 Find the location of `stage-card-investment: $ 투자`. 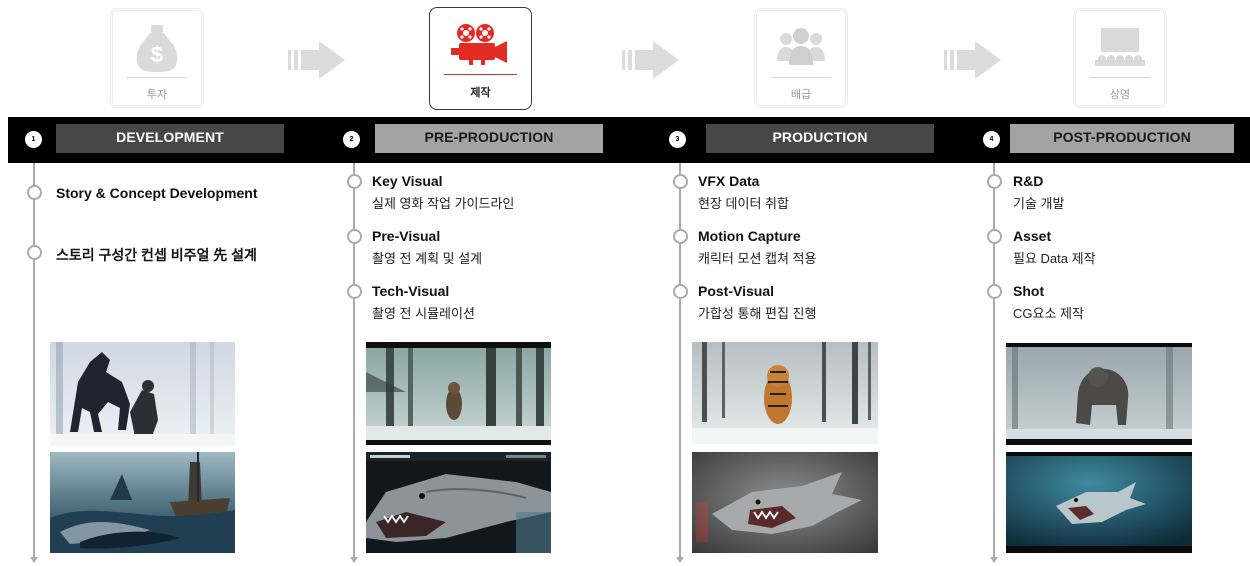

stage-card-investment: $ 투자 is located at coordinates (157, 58).